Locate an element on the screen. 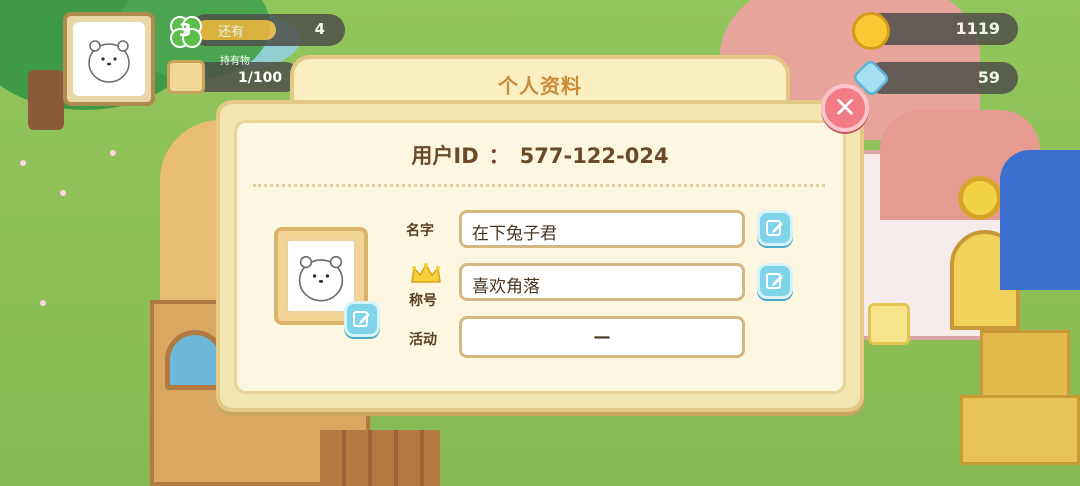 Image resolution: width=1080 pixels, height=486 pixels. edit-avatar-button is located at coordinates (362, 319).